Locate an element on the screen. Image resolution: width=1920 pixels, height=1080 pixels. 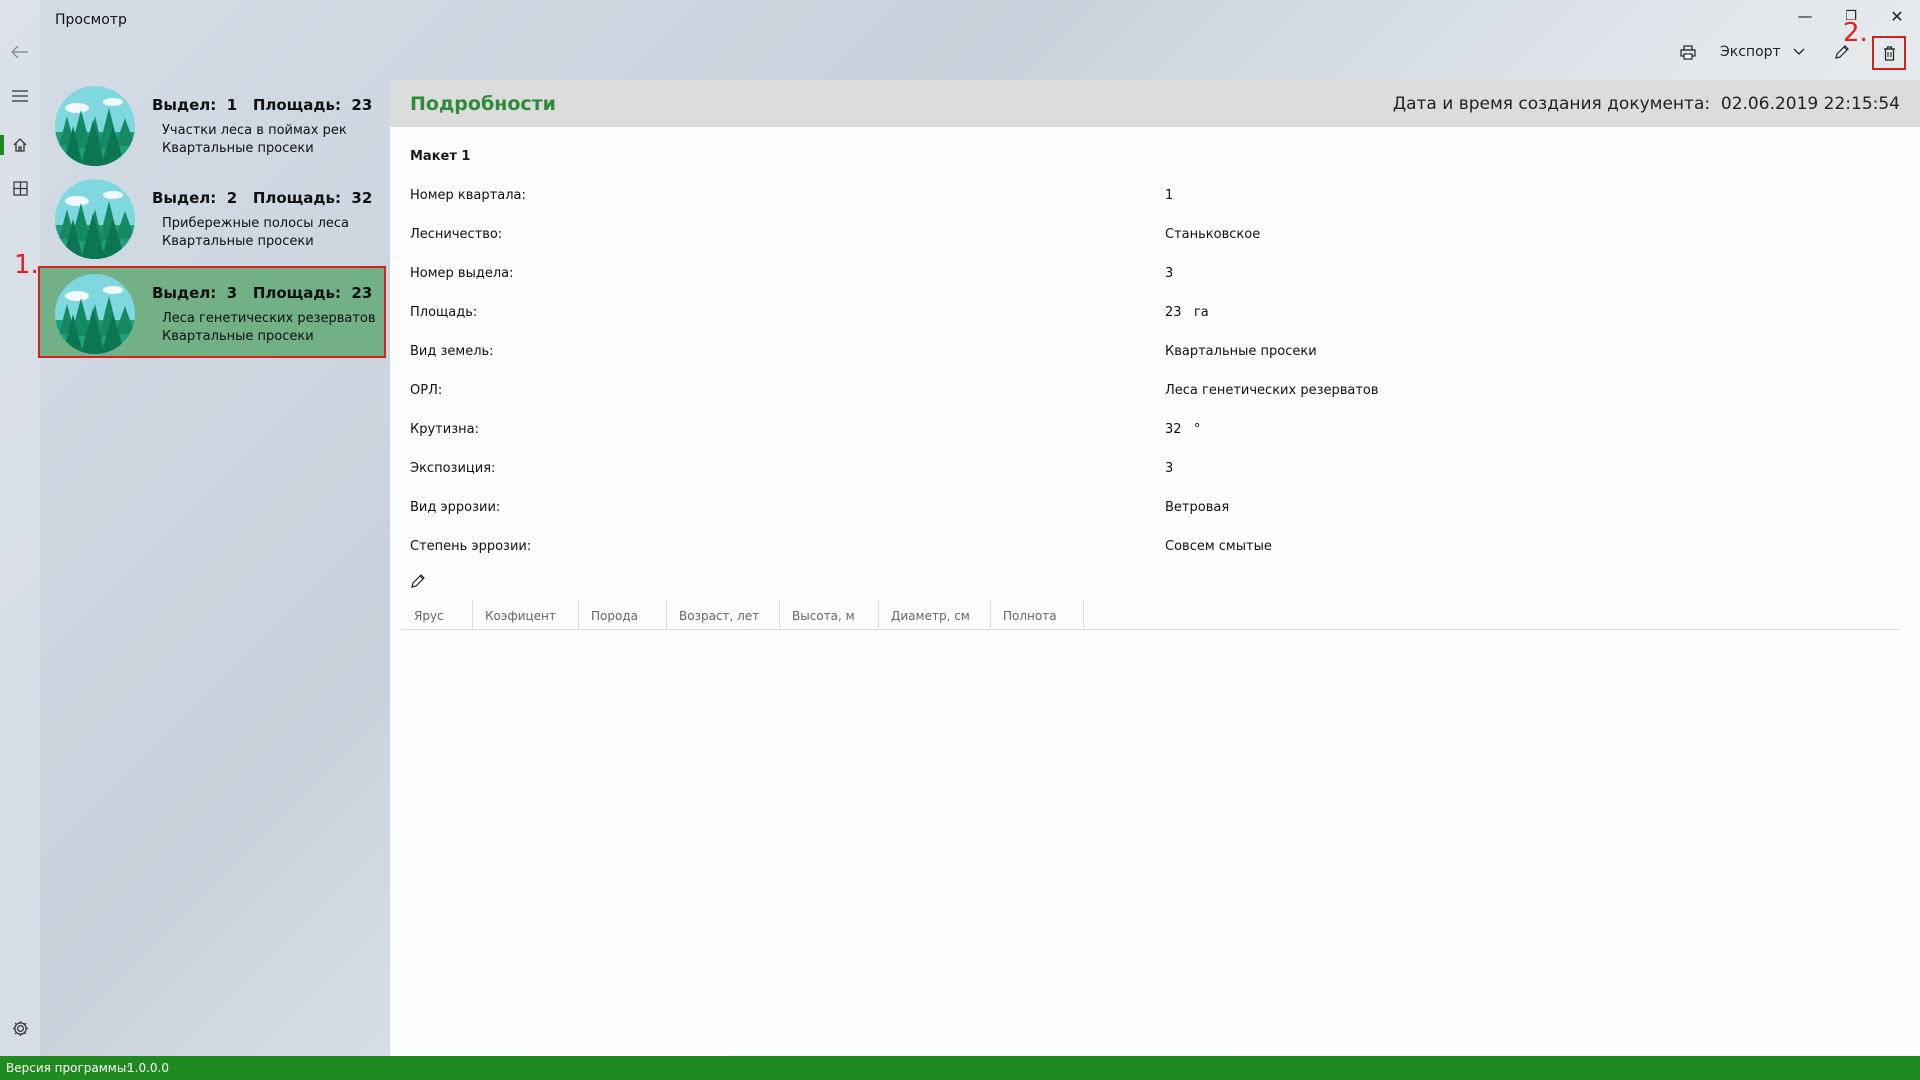
field-value: Совсем смытые is located at coordinates (1218, 546).